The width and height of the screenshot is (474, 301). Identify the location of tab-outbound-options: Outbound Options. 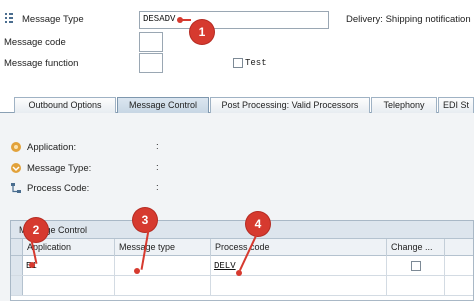
(65, 105).